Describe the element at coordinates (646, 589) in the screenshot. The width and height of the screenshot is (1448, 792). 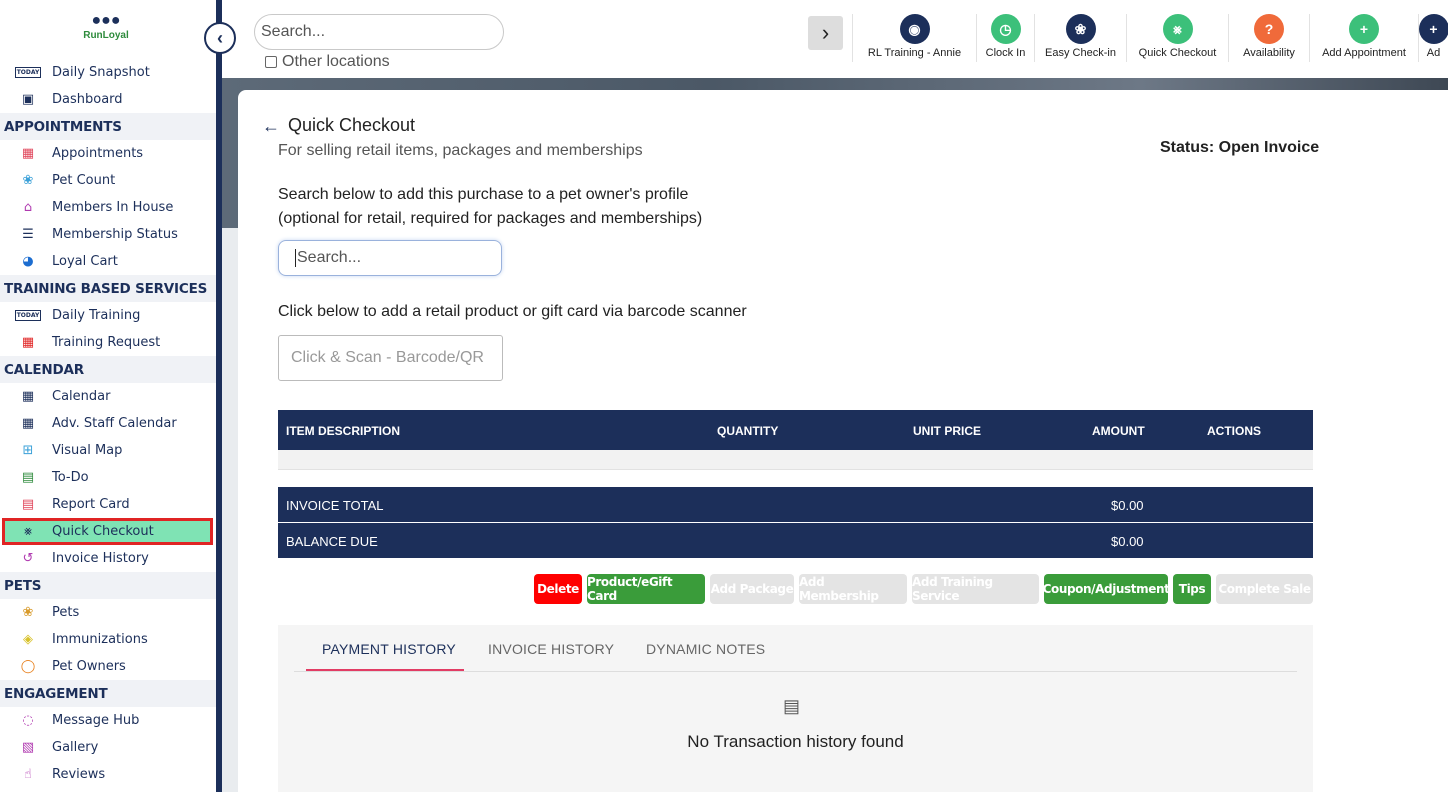
I see `product-egift-card-button: Product/eGift Card` at that location.